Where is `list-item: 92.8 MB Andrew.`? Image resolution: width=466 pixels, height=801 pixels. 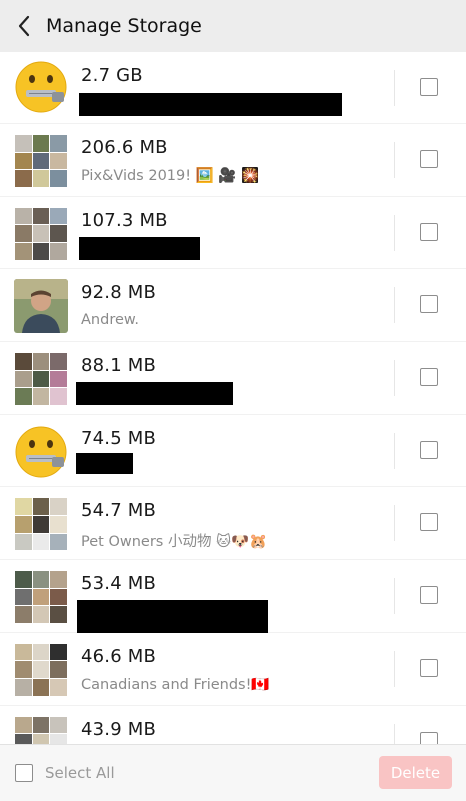
list-item: 92.8 MB Andrew. is located at coordinates (233, 306).